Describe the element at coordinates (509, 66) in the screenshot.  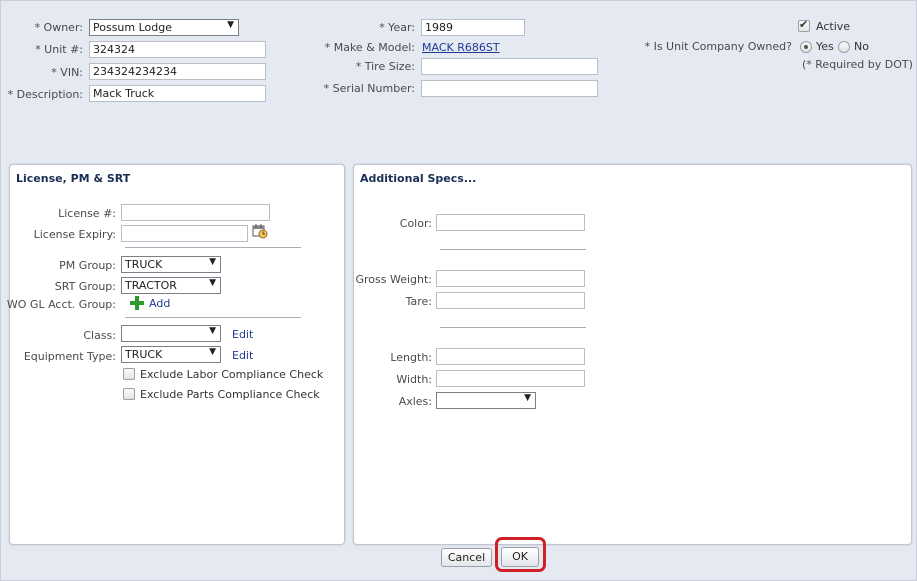
I see `tire-size-input` at that location.